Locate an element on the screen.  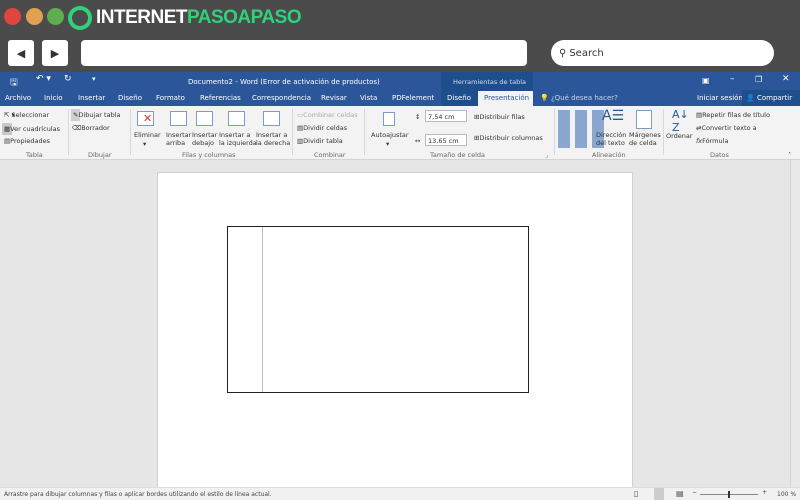
group-label-datos: Datos is located at coordinates (719, 155).